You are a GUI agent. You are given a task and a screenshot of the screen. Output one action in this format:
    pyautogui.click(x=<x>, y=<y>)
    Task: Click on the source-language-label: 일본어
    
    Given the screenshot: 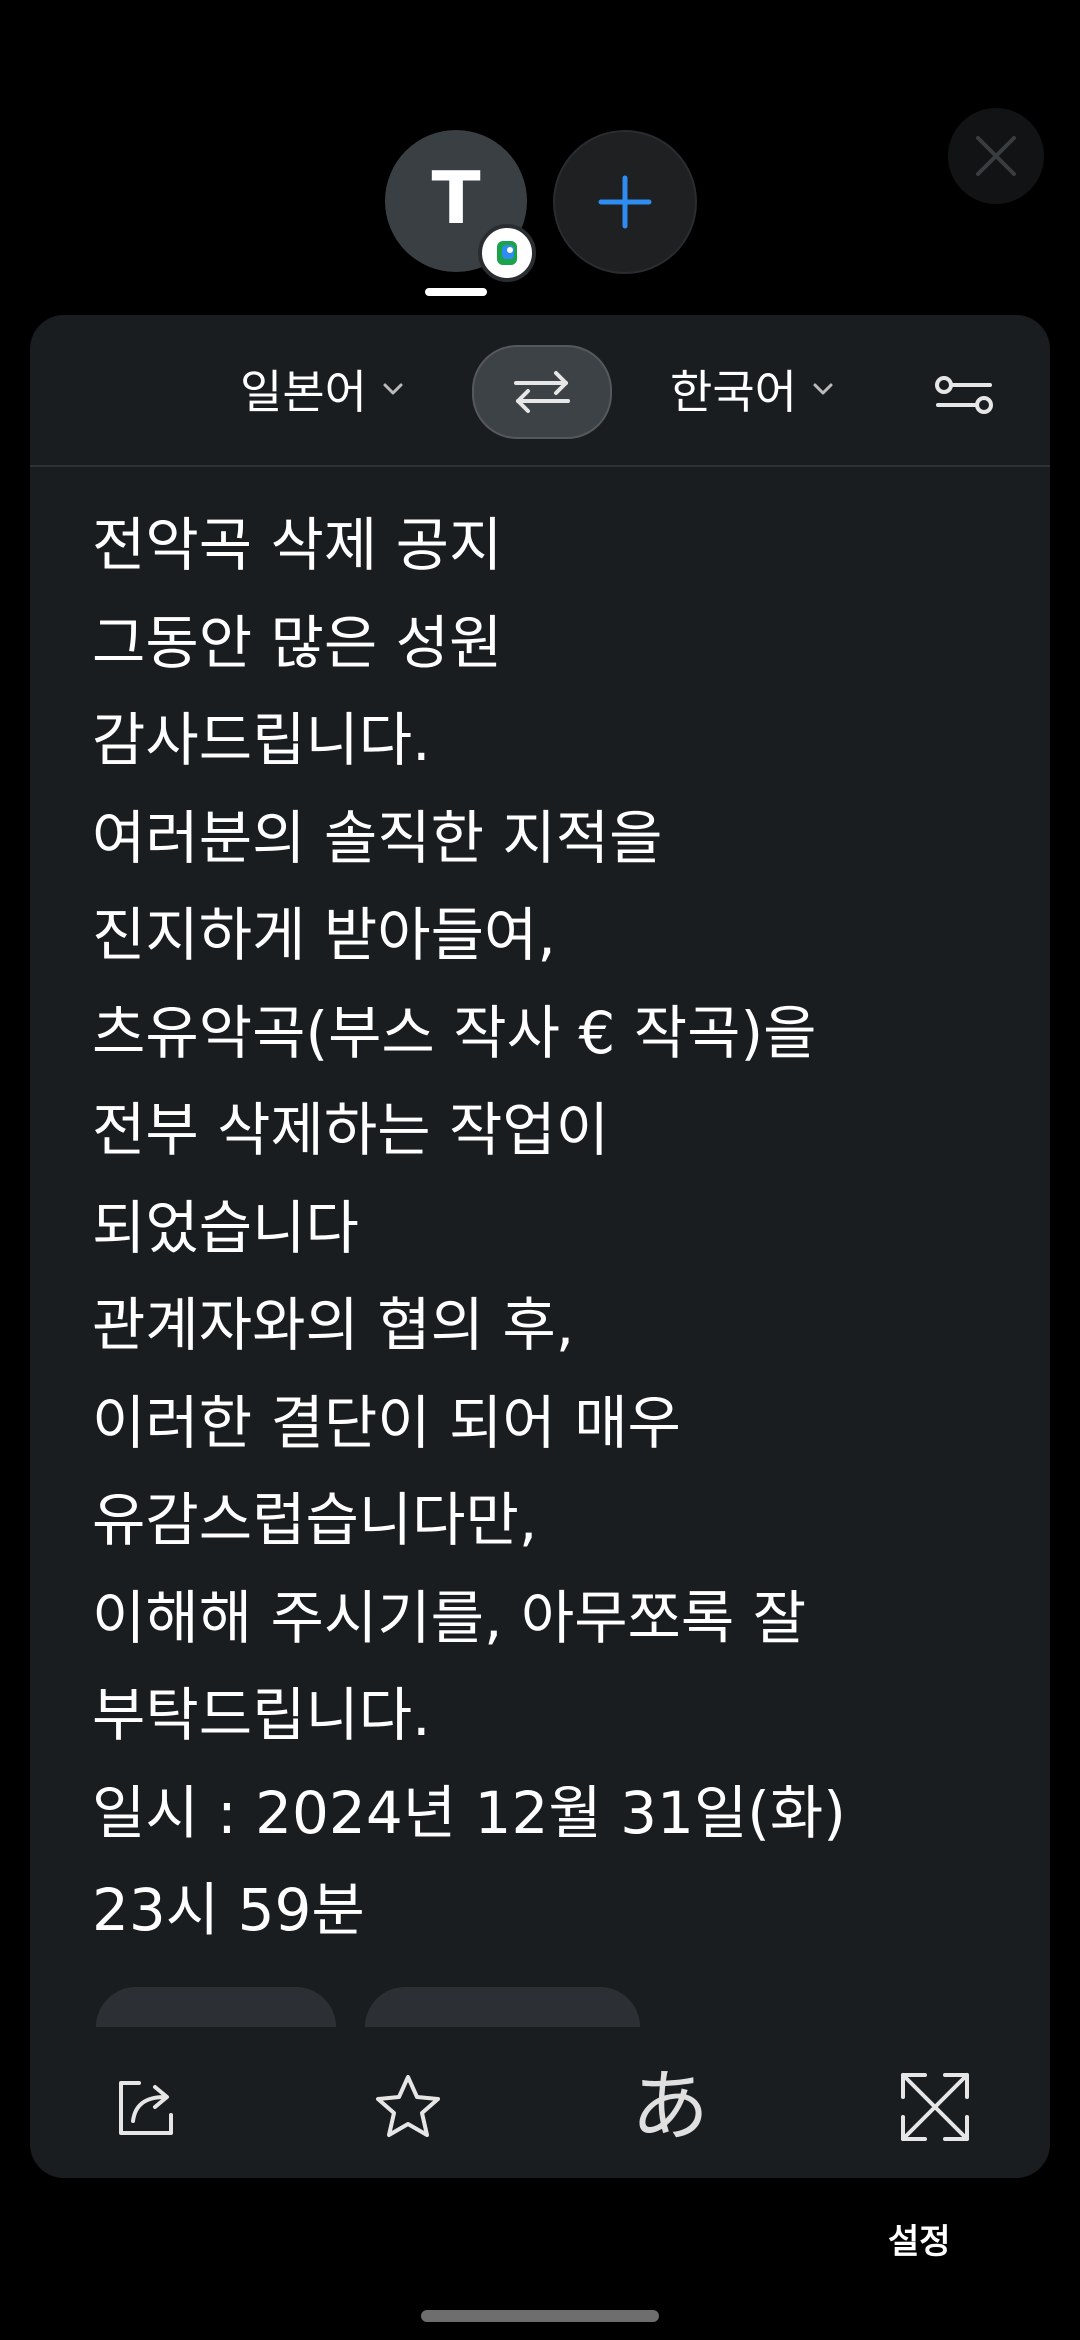 What is the action you would take?
    pyautogui.click(x=303, y=392)
    